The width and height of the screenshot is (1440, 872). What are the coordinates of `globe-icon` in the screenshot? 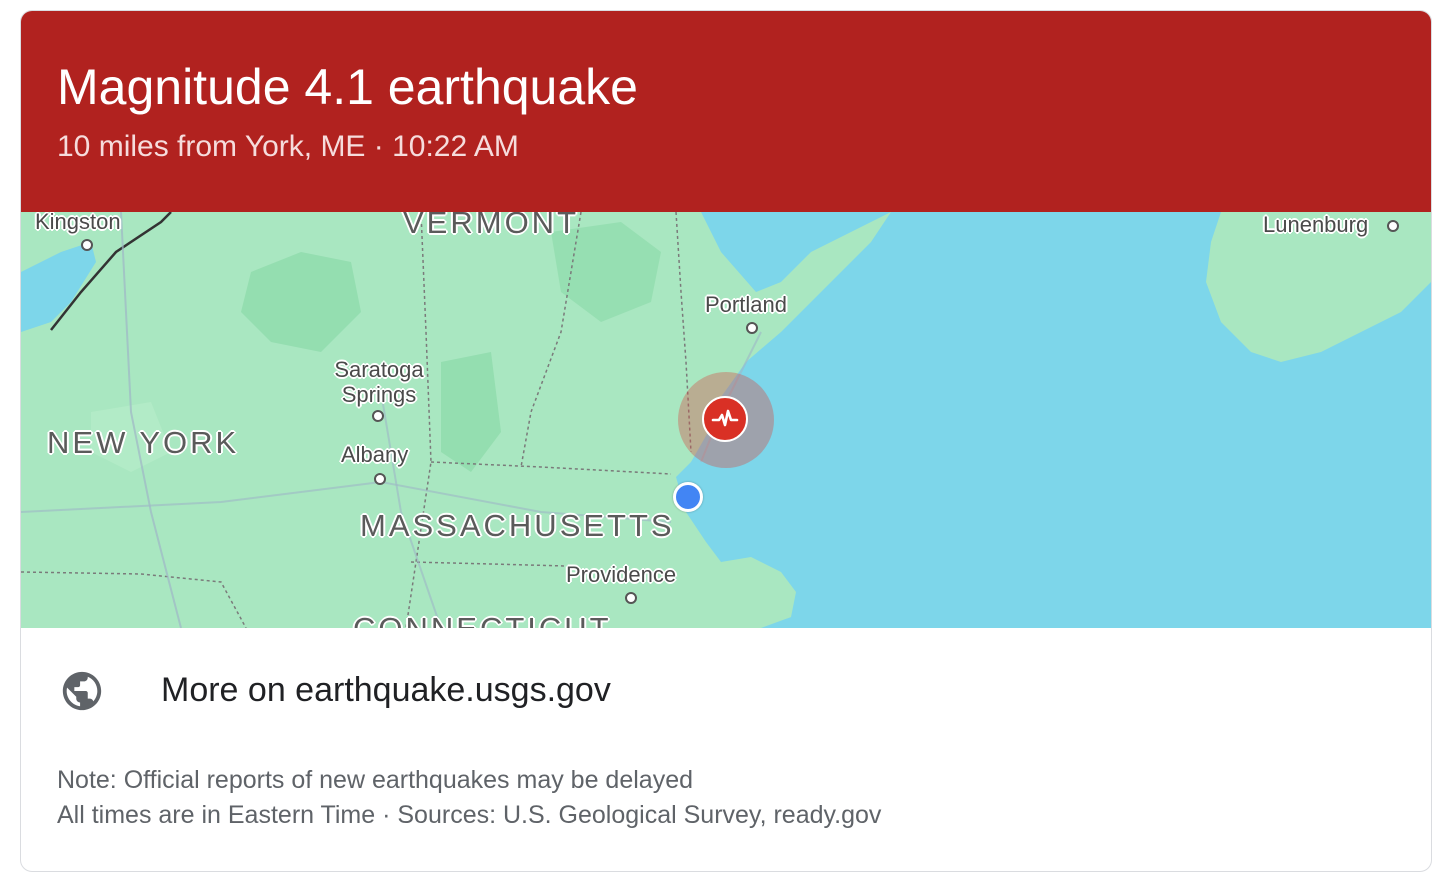 It's located at (82, 691).